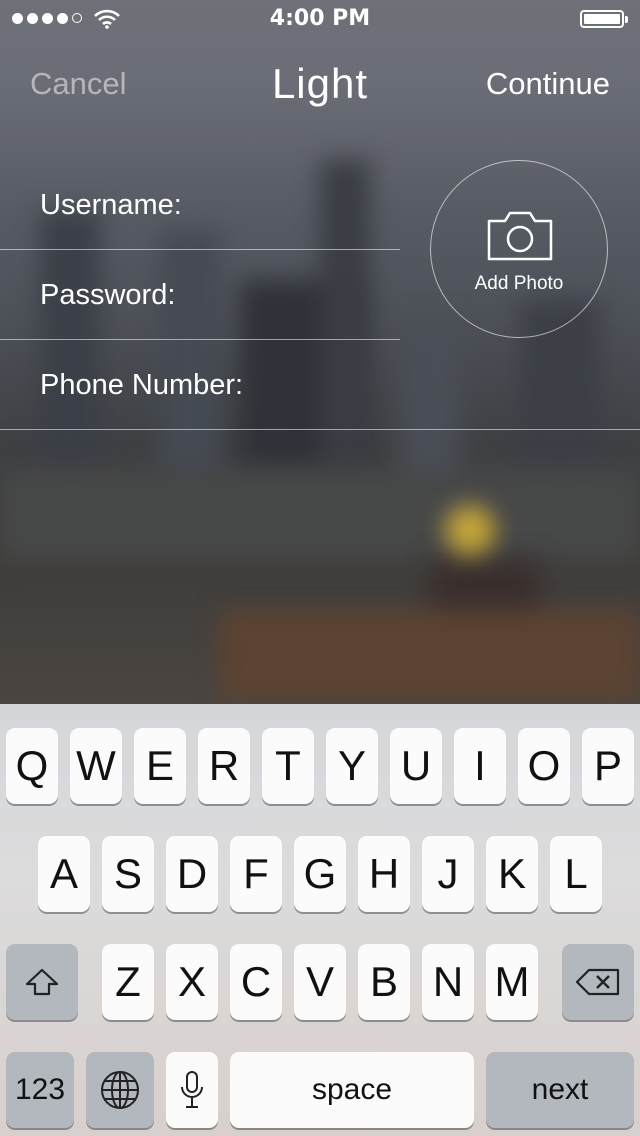  What do you see at coordinates (96, 766) in the screenshot?
I see `key-w: W` at bounding box center [96, 766].